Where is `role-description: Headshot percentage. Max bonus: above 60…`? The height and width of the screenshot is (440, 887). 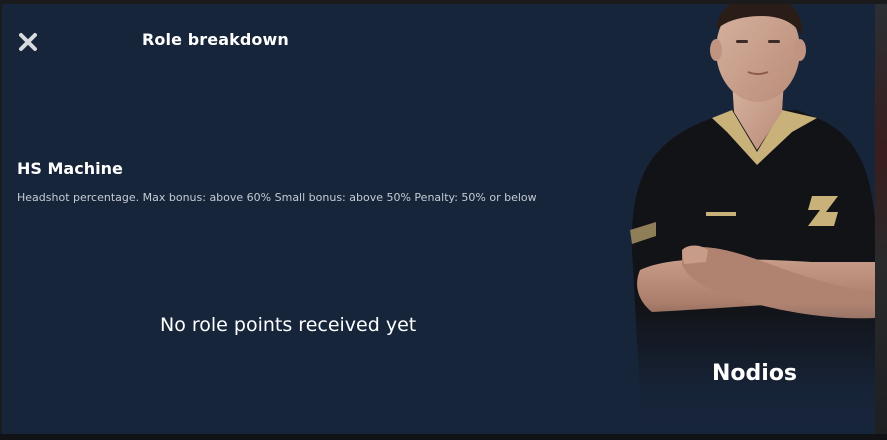
role-description: Headshot percentage. Max bonus: above 60… is located at coordinates (277, 197).